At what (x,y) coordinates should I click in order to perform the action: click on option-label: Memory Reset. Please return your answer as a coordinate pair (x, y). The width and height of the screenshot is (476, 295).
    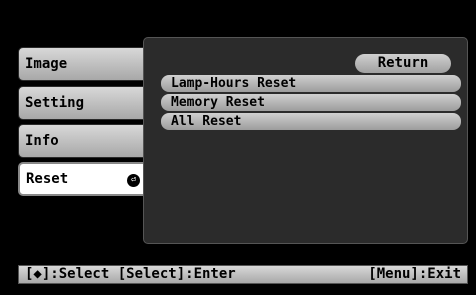
    Looking at the image, I should click on (218, 102).